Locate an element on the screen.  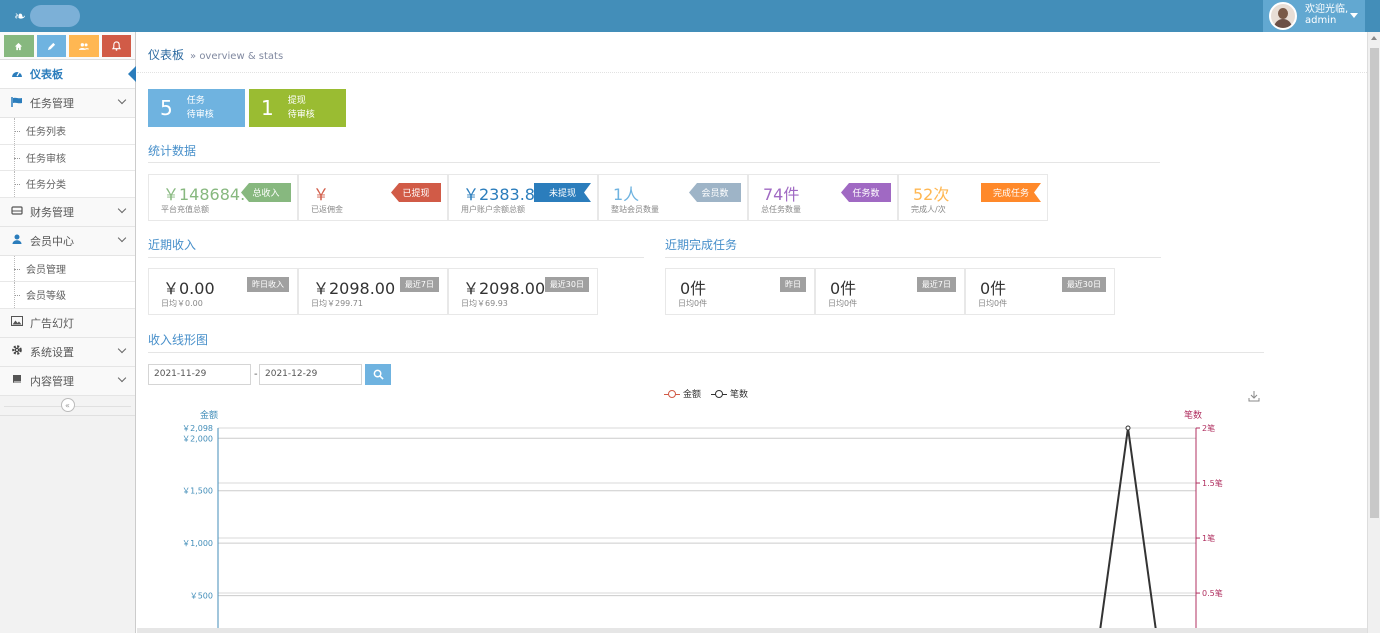
user-menu: 欢迎光临, admin is located at coordinates (1314, 16).